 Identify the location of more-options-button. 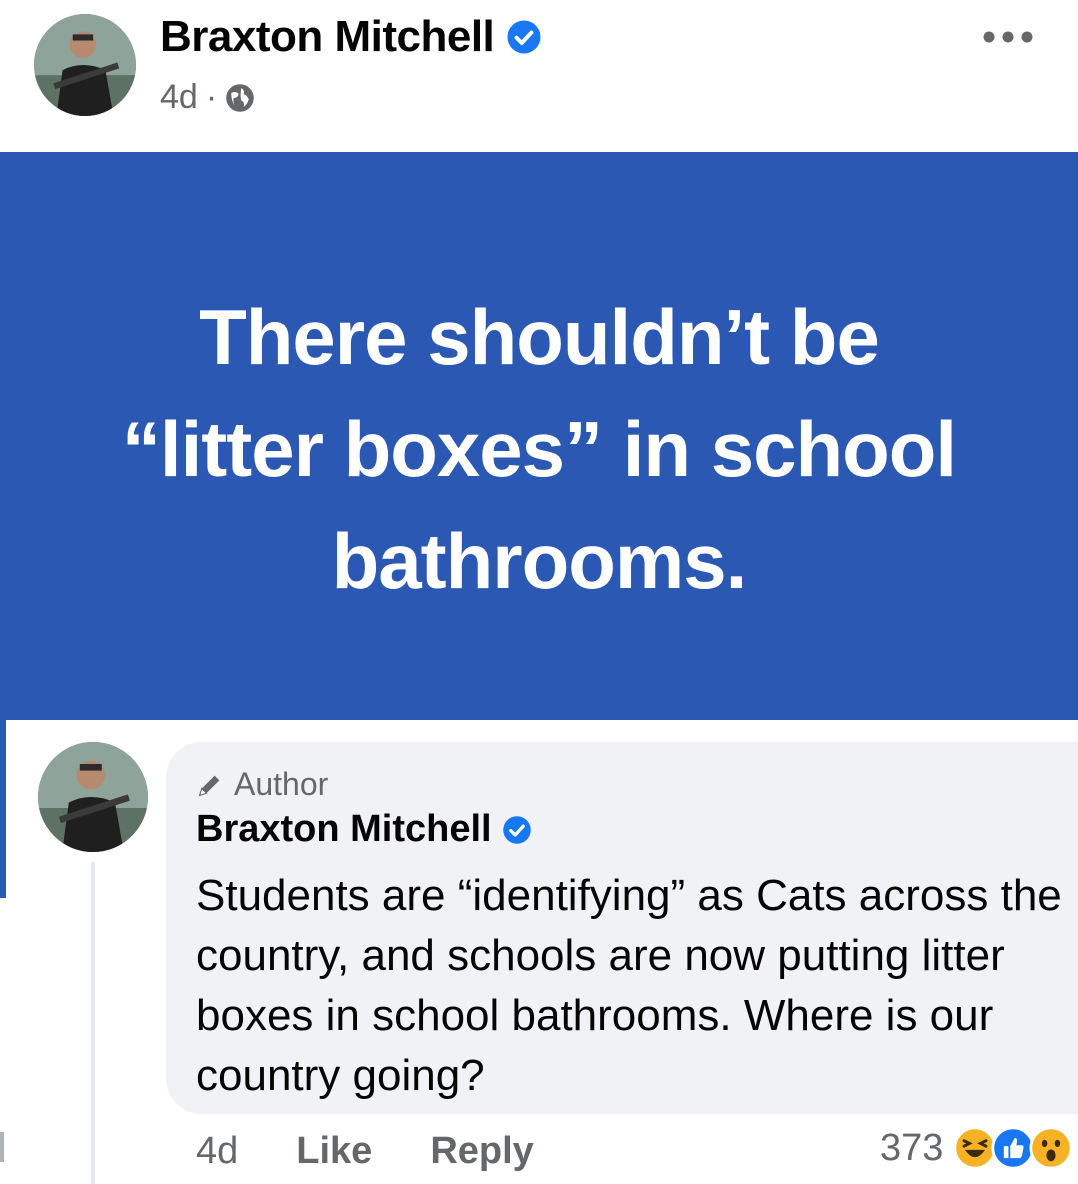
(1008, 37).